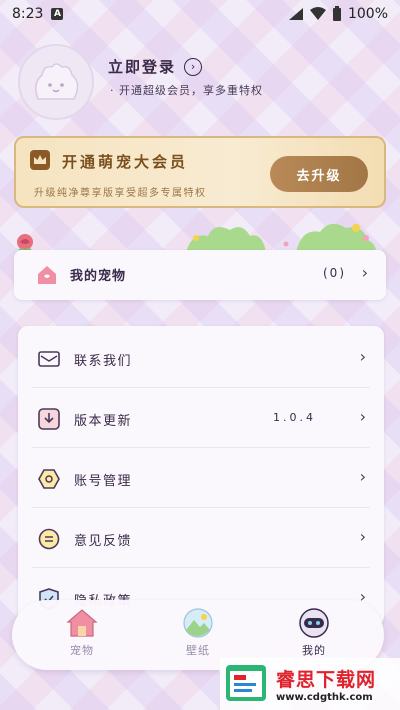 The width and height of the screenshot is (400, 710). I want to click on vip-subtitle: 升级纯净尊享版享受超多专属特权, so click(120, 193).